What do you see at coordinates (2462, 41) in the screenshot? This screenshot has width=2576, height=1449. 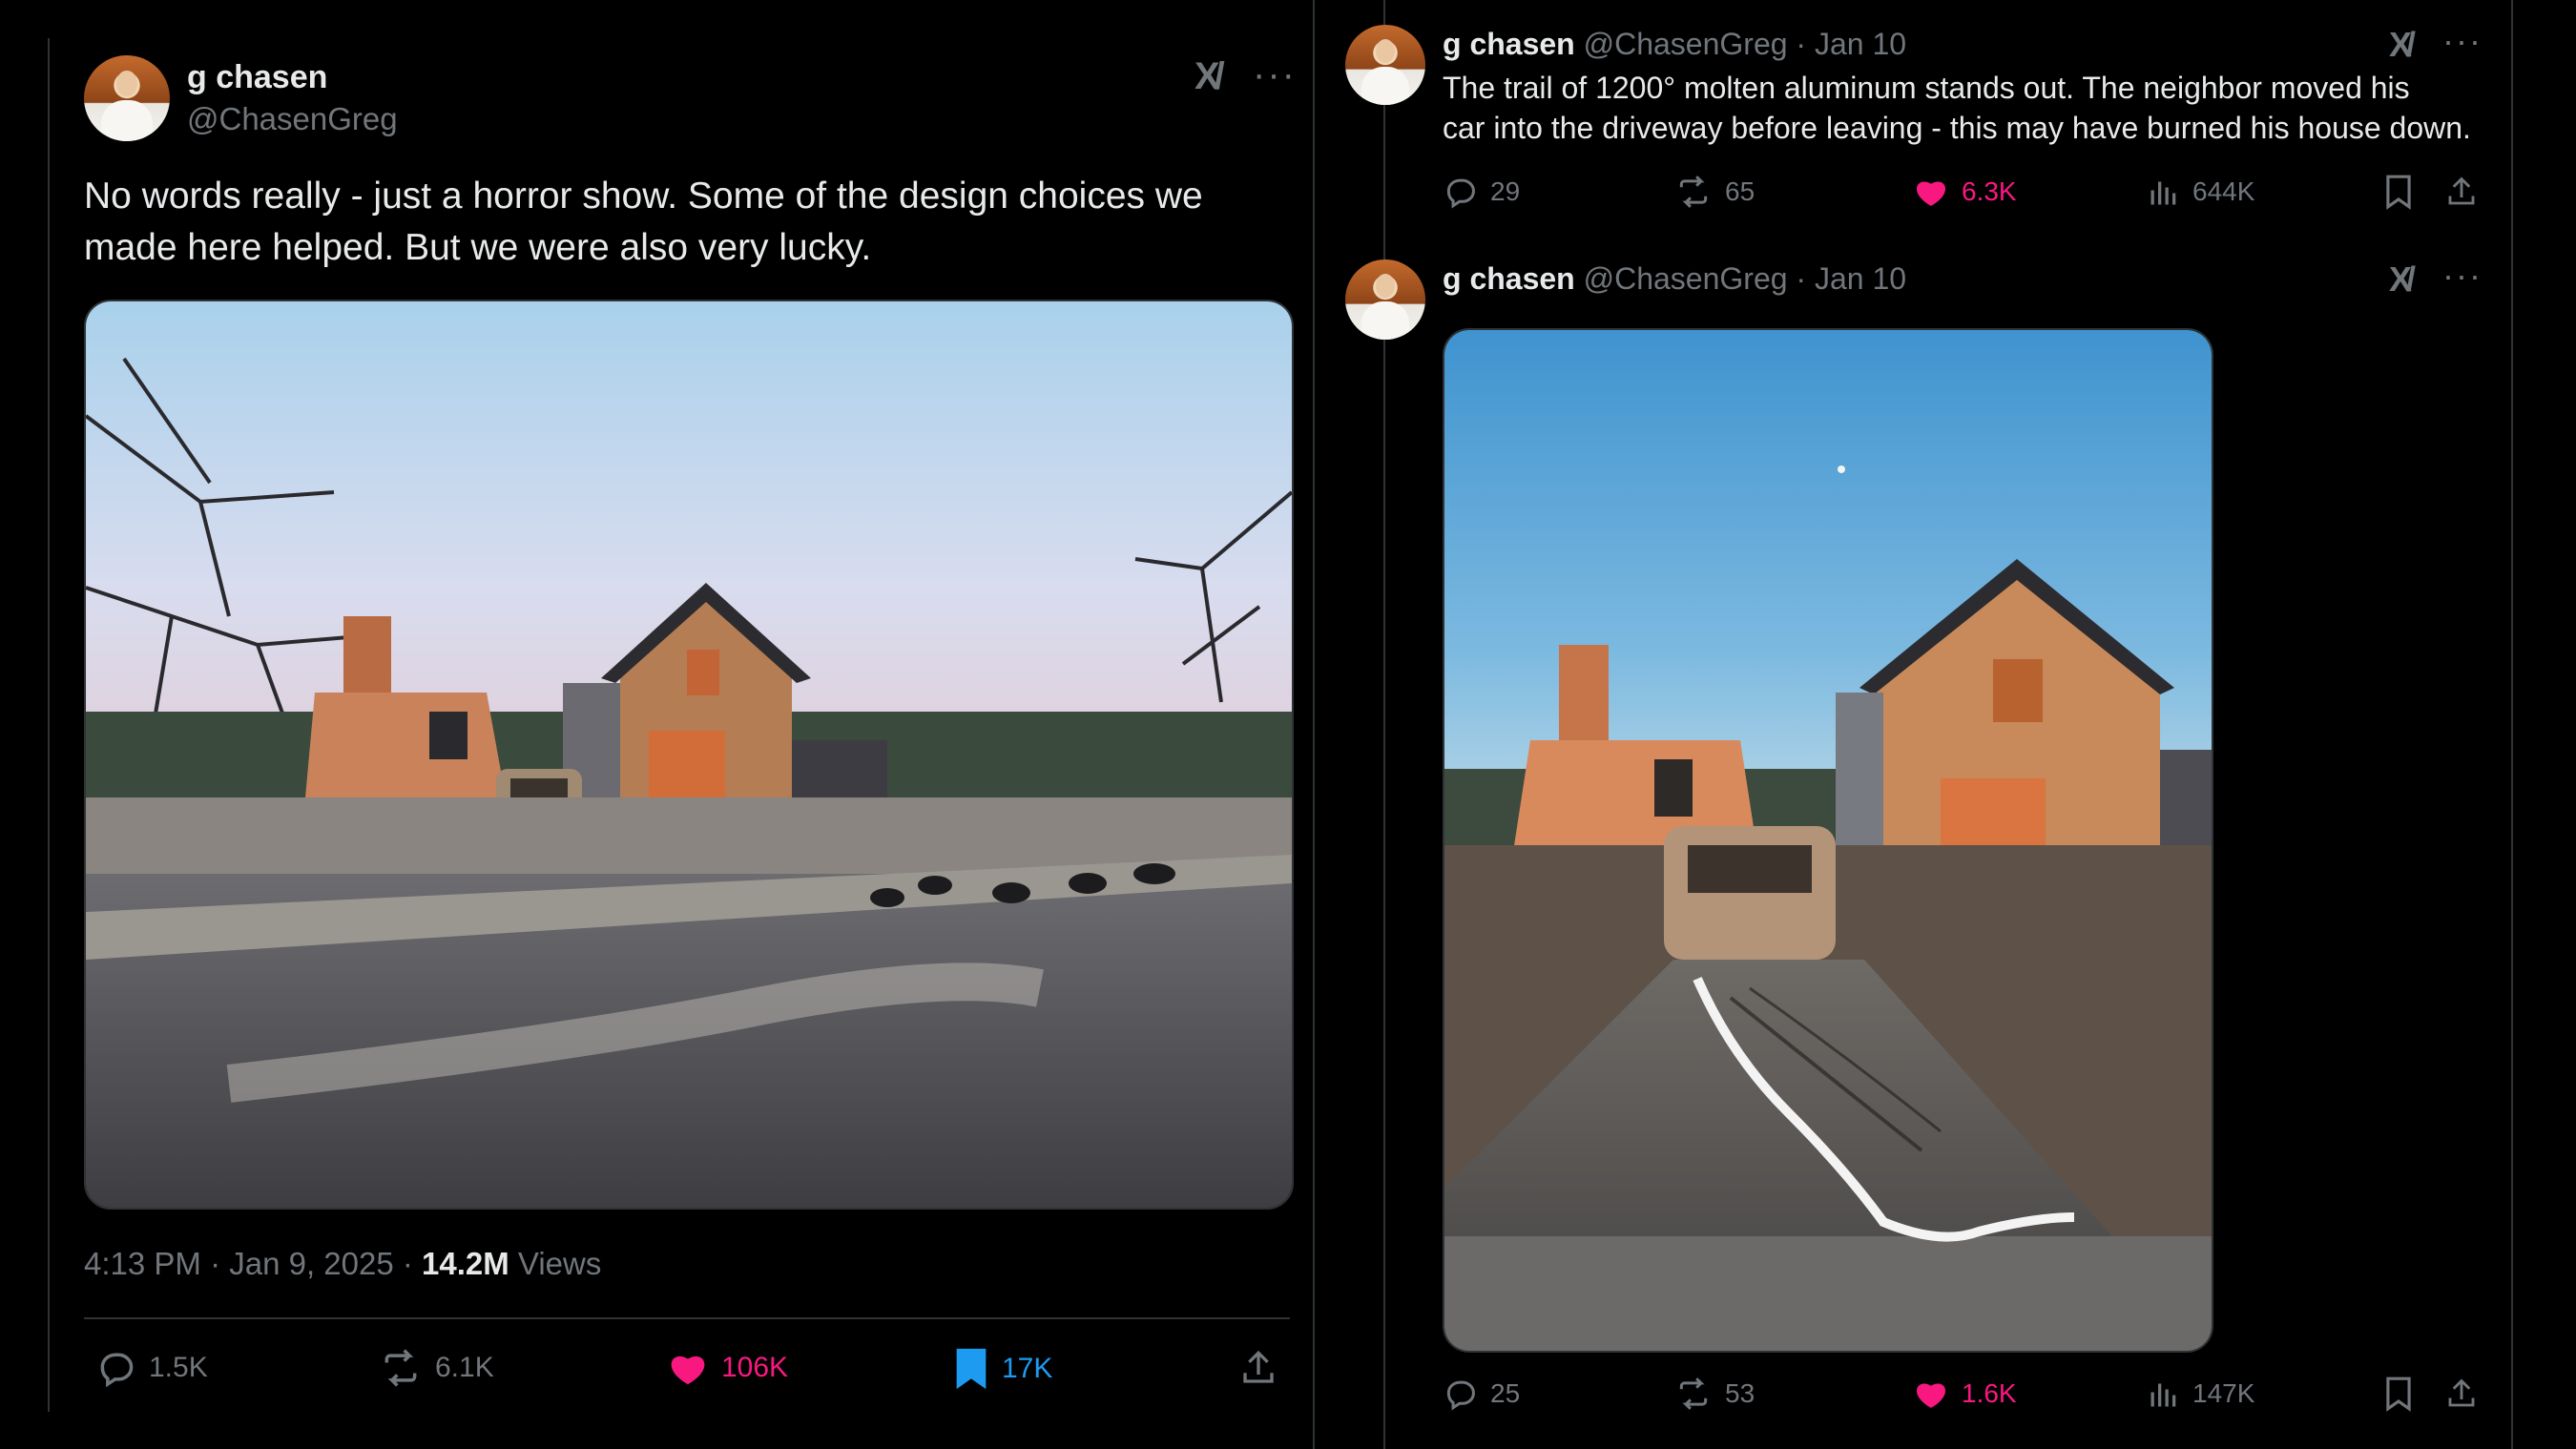 I see `reply1-more-icon: ···` at bounding box center [2462, 41].